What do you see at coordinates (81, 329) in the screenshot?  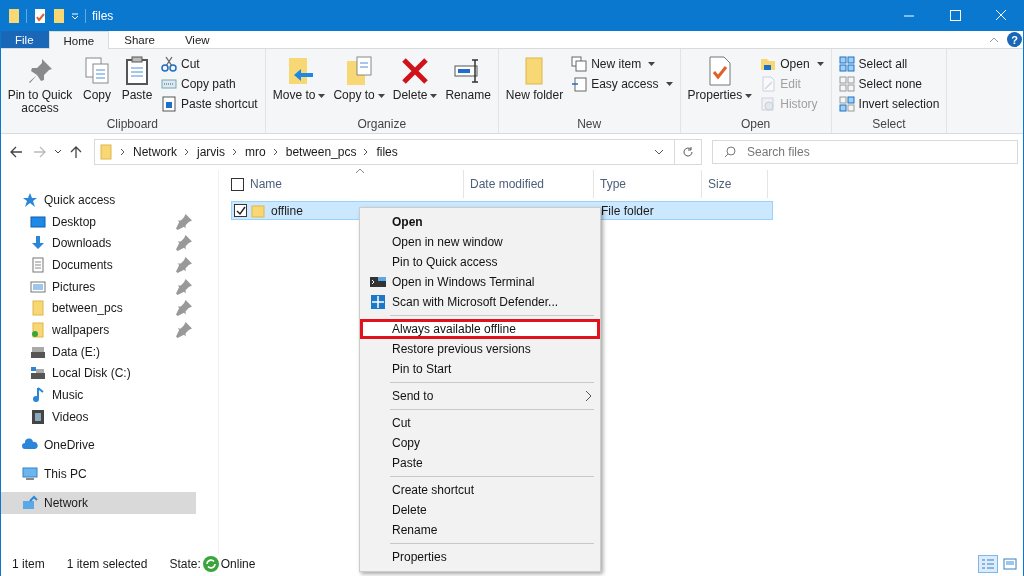 I see `nav-label: wallpapers` at bounding box center [81, 329].